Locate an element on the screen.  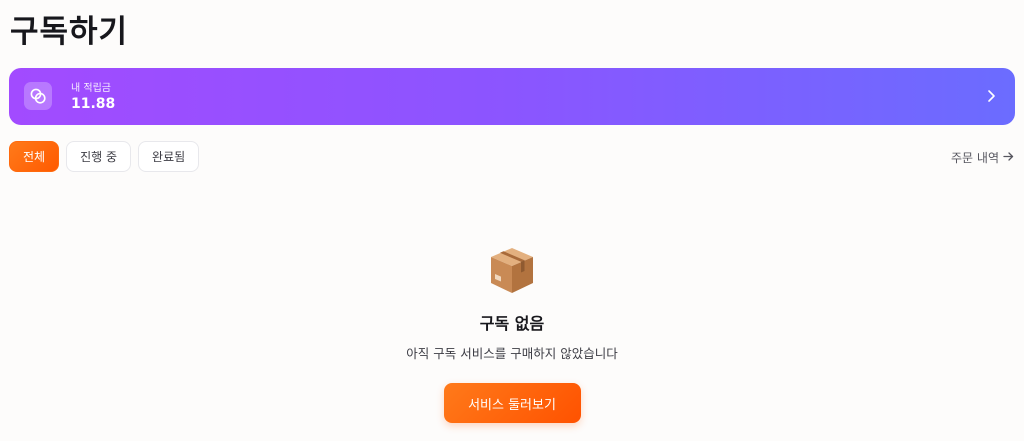
coins-icon is located at coordinates (38, 96).